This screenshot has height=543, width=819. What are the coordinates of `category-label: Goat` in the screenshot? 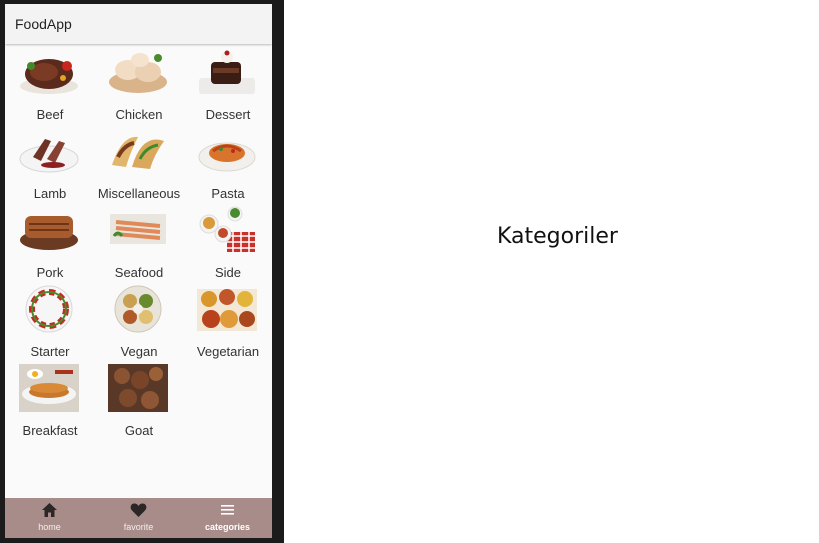 It's located at (139, 430).